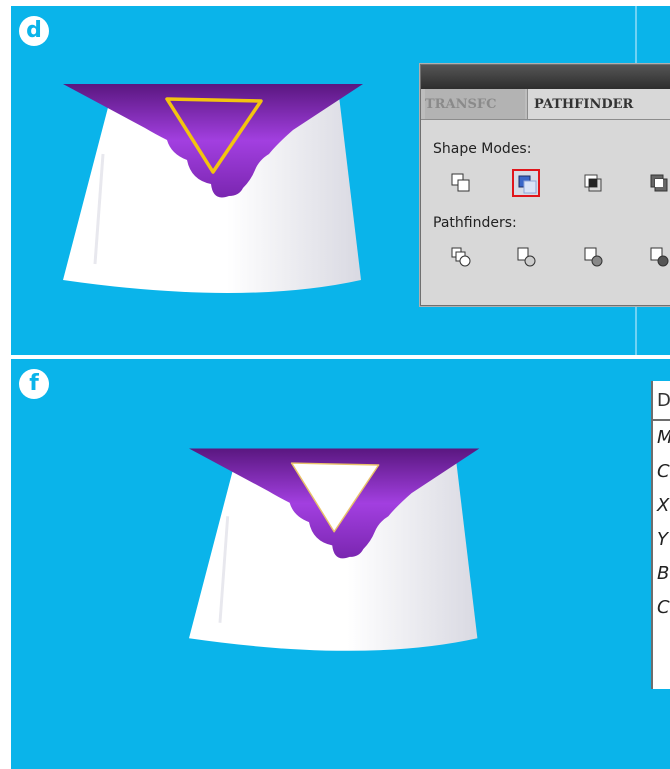 The width and height of the screenshot is (670, 769). I want to click on step-d-badge: d, so click(34, 31).